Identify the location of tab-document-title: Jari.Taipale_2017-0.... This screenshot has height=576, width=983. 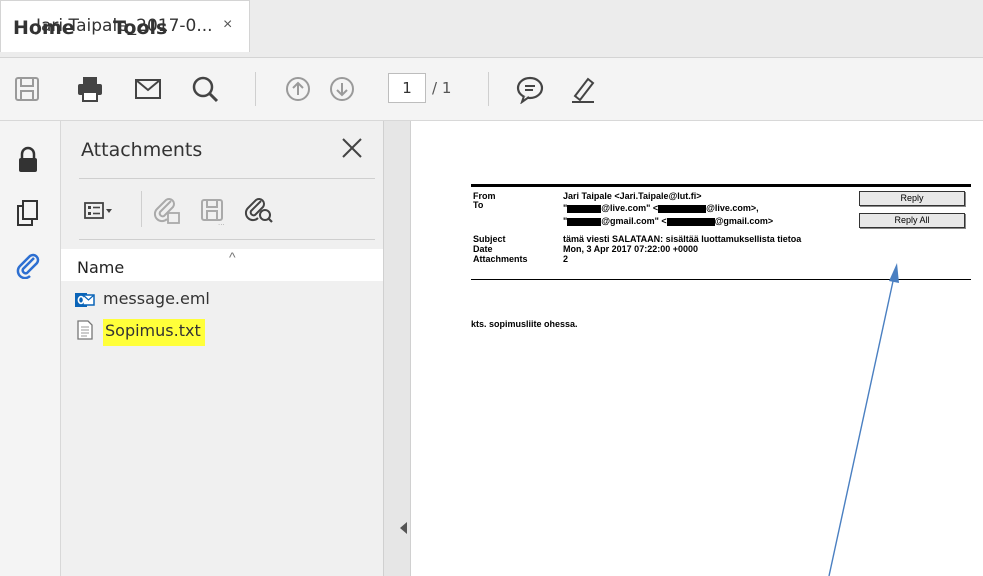
(124, 26).